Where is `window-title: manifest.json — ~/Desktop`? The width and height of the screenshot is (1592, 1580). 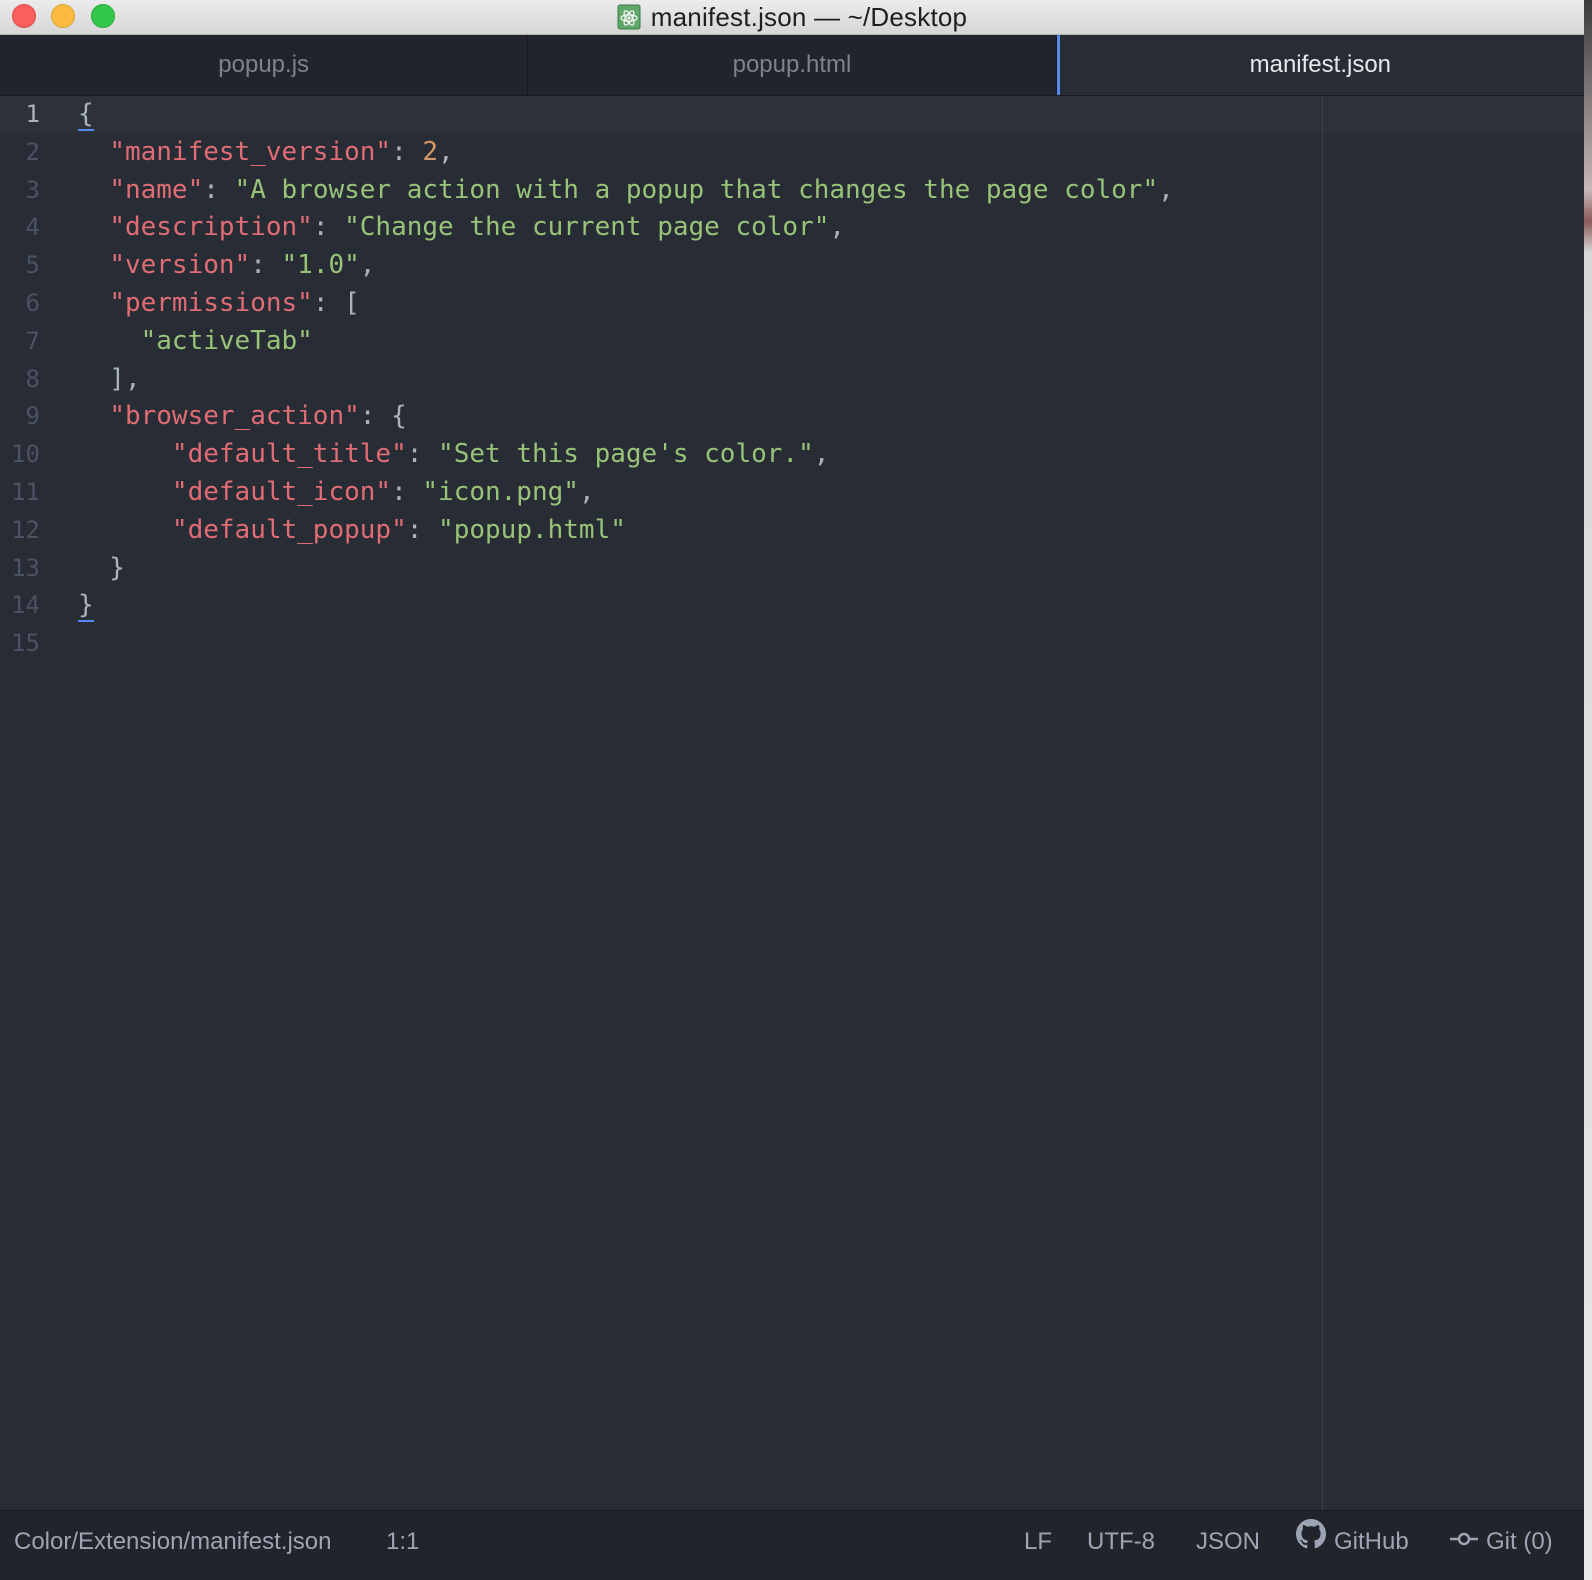
window-title: manifest.json — ~/Desktop is located at coordinates (809, 16).